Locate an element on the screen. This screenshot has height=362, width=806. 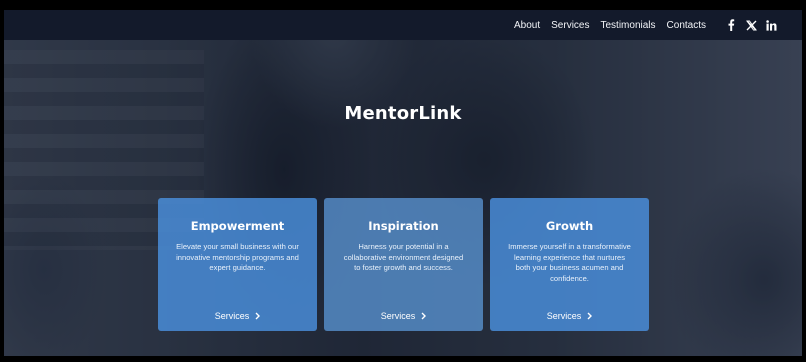
page-title: MentorLink is located at coordinates (403, 113).